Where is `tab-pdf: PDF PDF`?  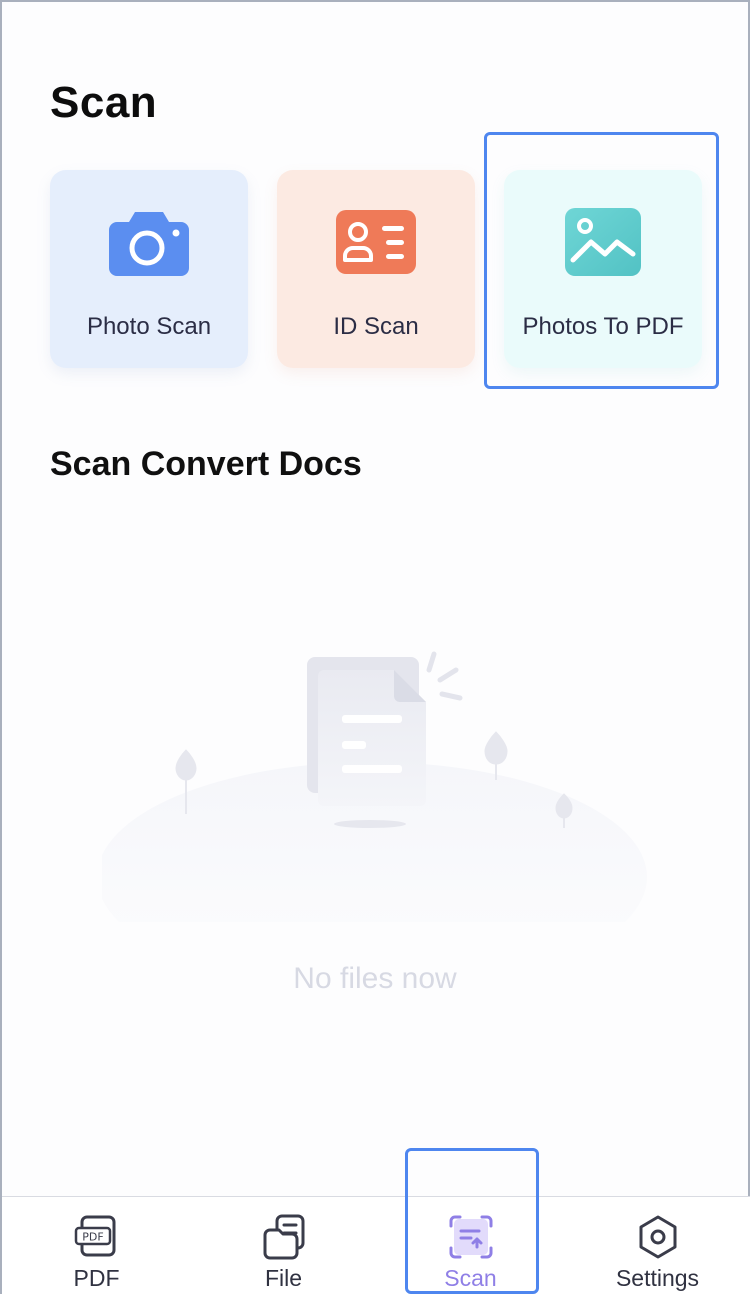 tab-pdf: PDF PDF is located at coordinates (96, 1247).